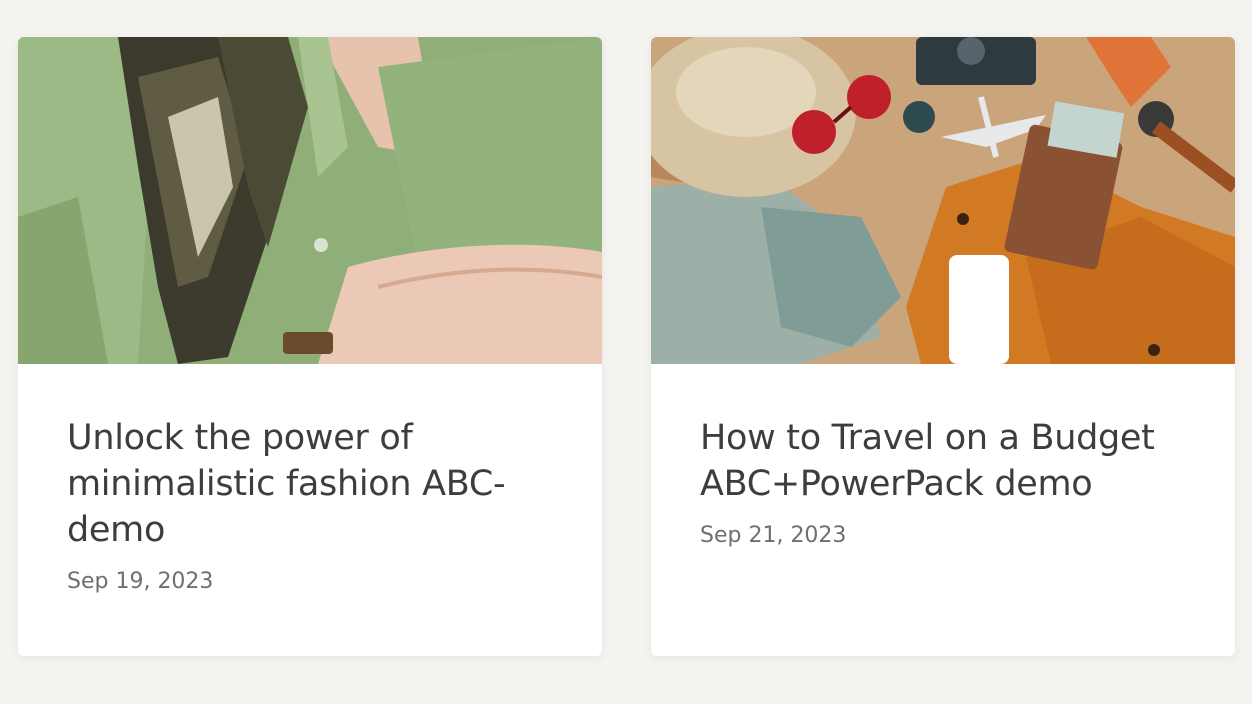 The image size is (1252, 704). What do you see at coordinates (773, 535) in the screenshot?
I see `post-date: Sep 21, 2023` at bounding box center [773, 535].